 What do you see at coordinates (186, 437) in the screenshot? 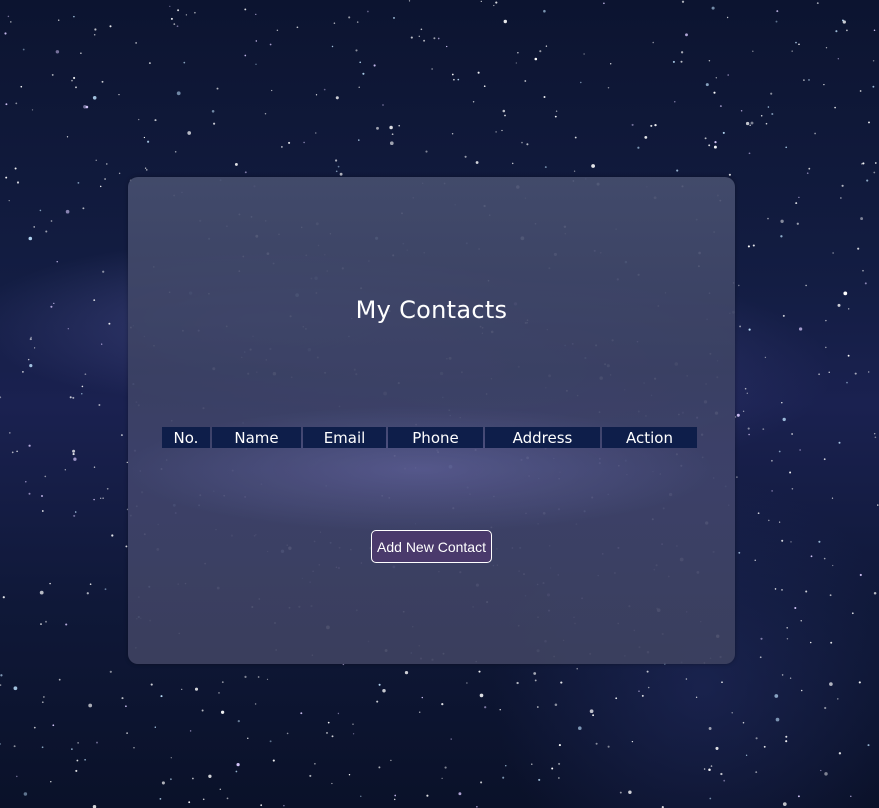
I see `column-header-no: No.` at bounding box center [186, 437].